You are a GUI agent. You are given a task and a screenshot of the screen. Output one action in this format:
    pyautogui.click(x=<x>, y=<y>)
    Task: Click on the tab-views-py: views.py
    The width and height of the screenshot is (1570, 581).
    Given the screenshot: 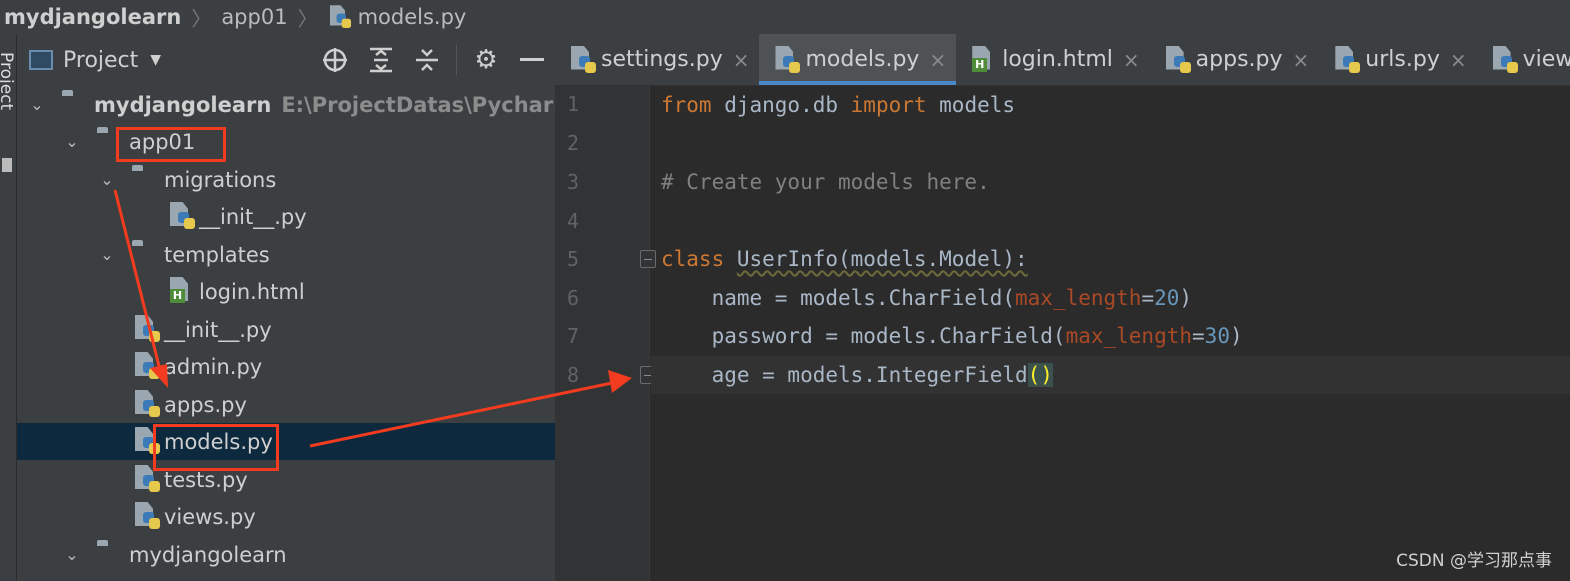 What is the action you would take?
    pyautogui.click(x=1523, y=59)
    